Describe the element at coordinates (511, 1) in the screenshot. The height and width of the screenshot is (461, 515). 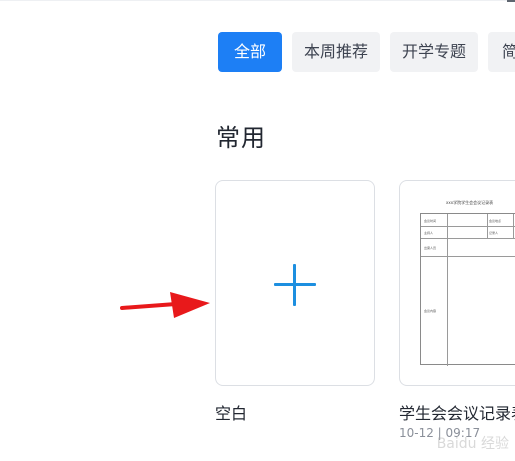
I see `window-edge-mark` at that location.